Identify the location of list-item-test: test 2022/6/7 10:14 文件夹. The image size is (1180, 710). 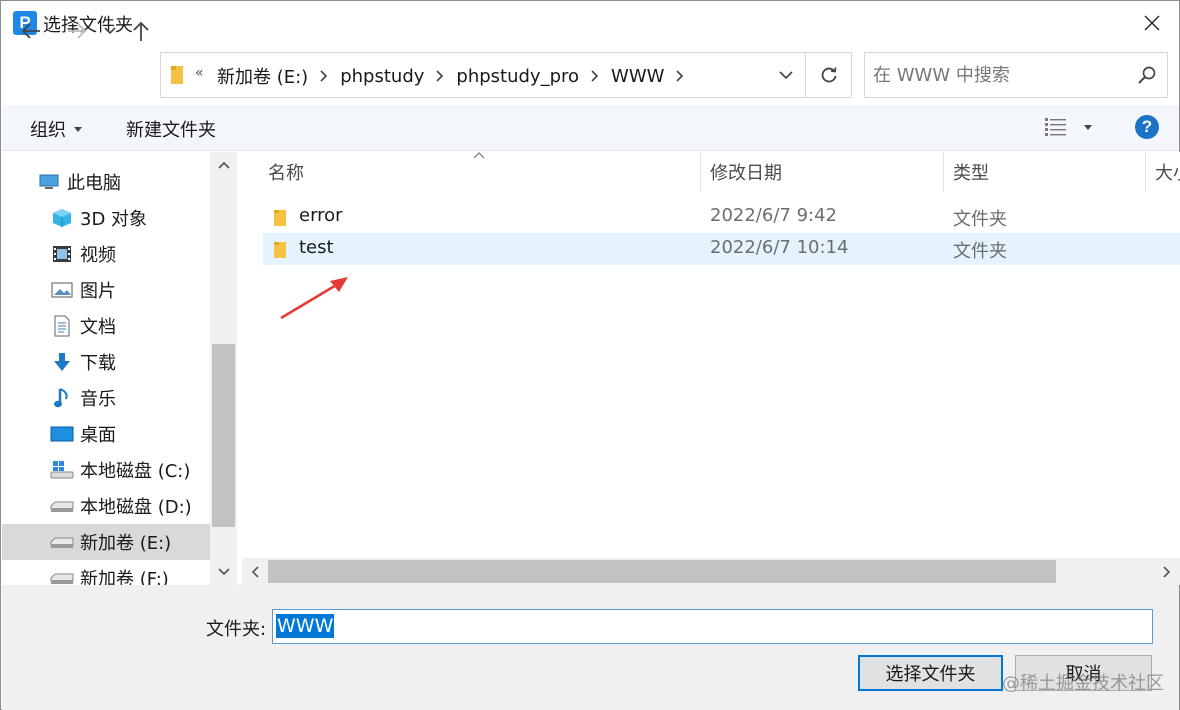
(721, 249).